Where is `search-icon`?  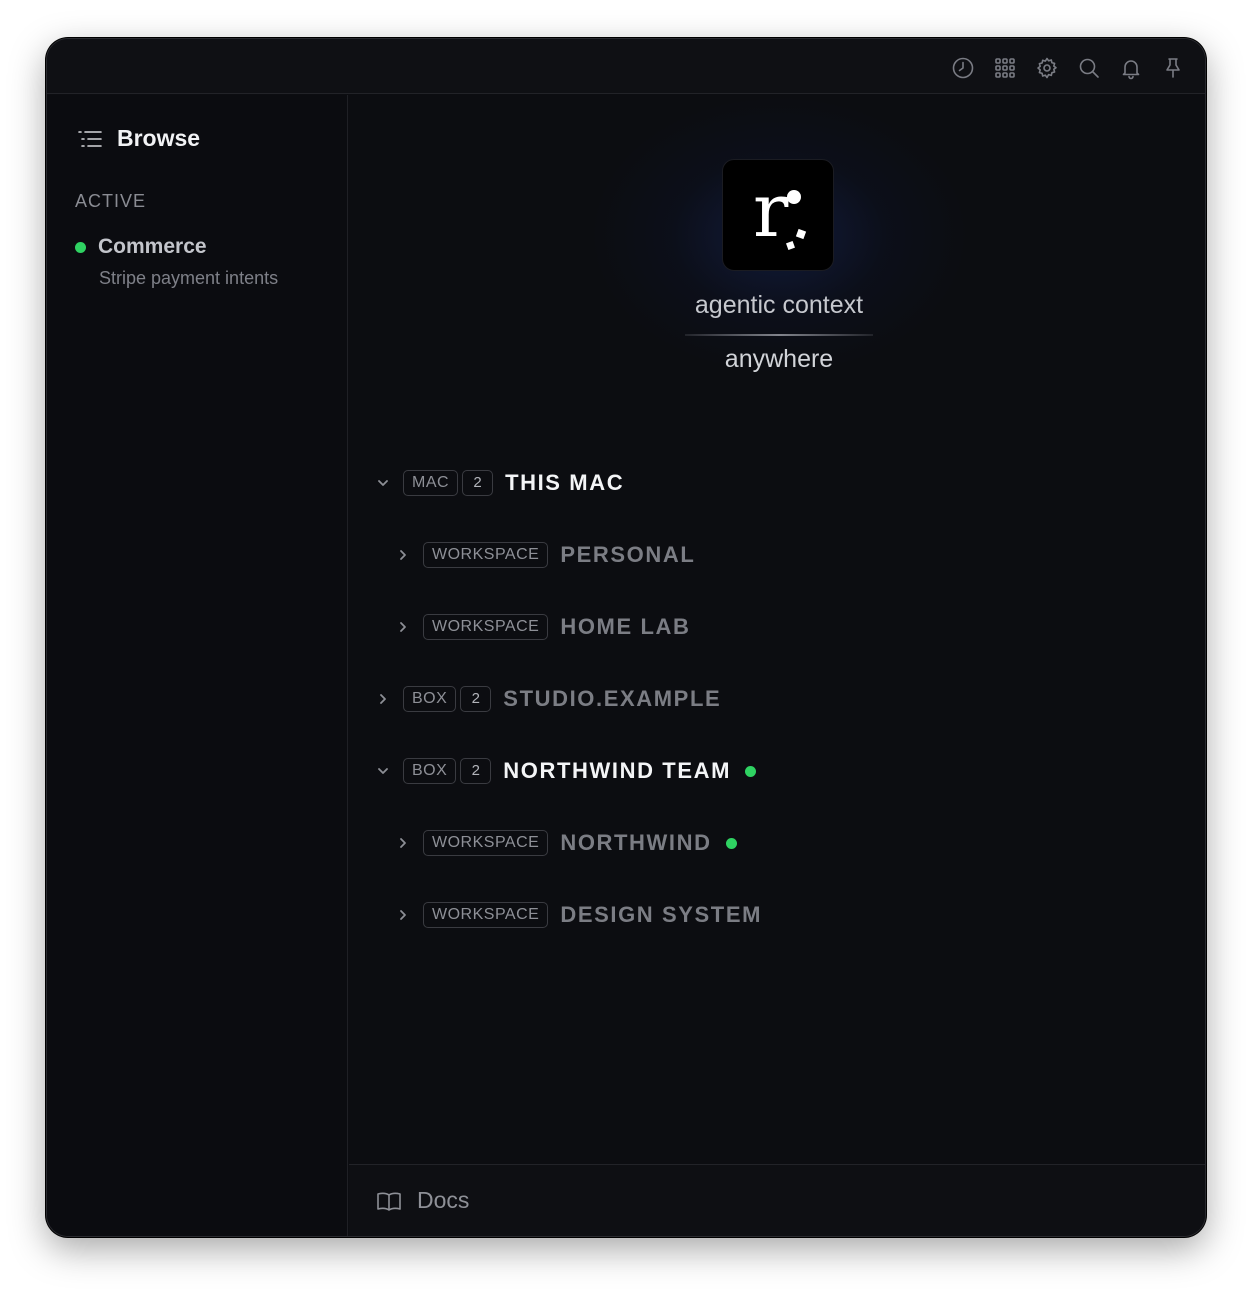
search-icon is located at coordinates (1089, 68).